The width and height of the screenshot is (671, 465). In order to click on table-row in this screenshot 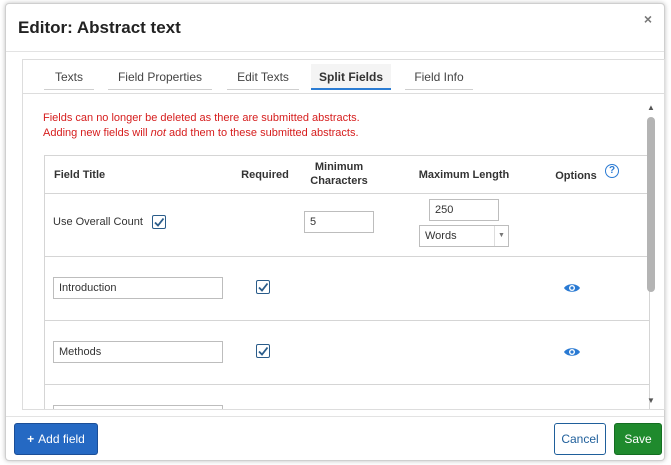, I will do `click(347, 397)`.